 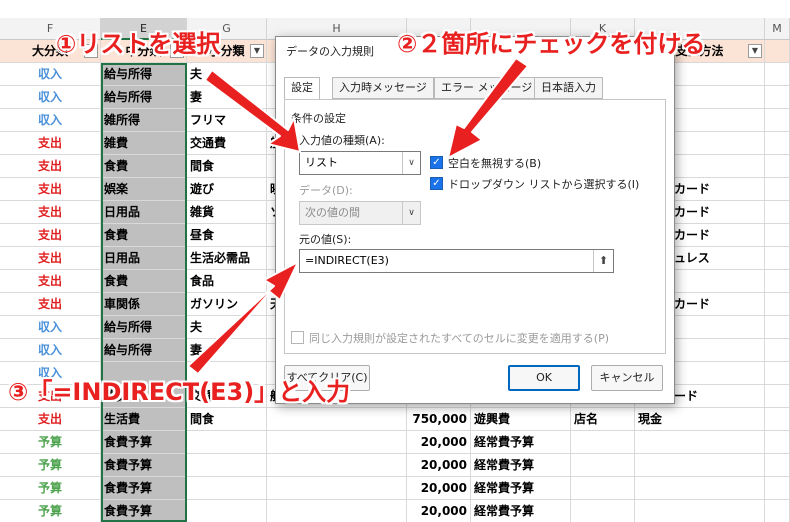 What do you see at coordinates (227, 212) in the screenshot?
I see `cell-shobunrui: 雑貨` at bounding box center [227, 212].